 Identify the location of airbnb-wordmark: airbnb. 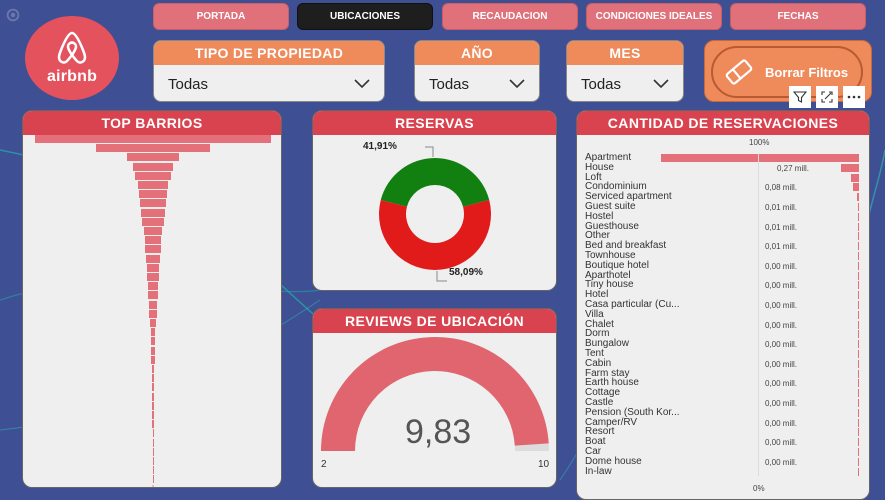
(72, 76).